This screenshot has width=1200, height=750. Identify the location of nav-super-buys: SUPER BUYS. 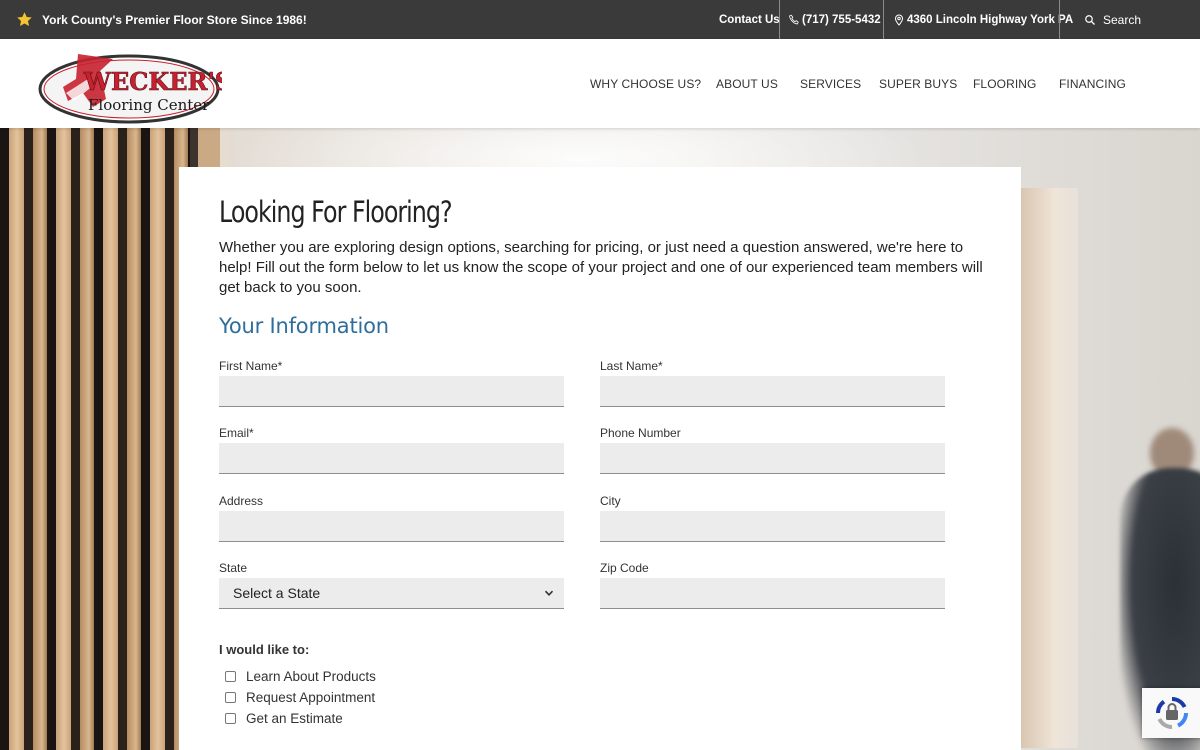
(918, 83).